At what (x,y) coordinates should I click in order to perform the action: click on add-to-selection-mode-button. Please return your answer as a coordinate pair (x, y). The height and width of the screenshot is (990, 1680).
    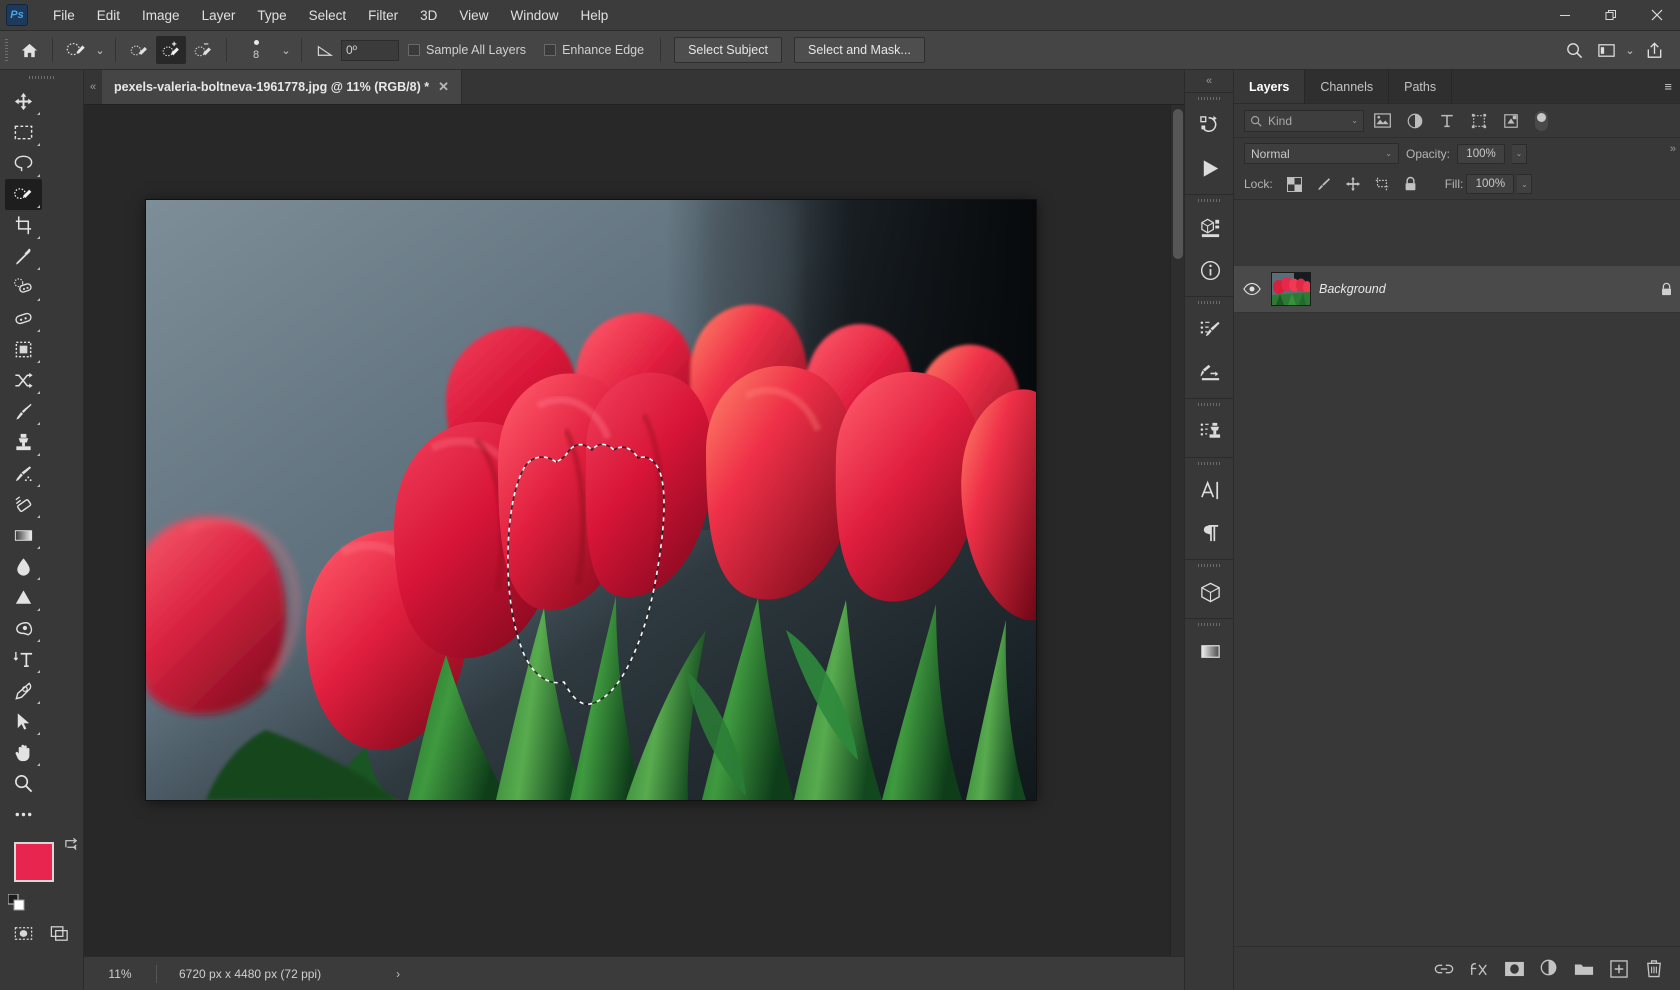
    Looking at the image, I should click on (171, 50).